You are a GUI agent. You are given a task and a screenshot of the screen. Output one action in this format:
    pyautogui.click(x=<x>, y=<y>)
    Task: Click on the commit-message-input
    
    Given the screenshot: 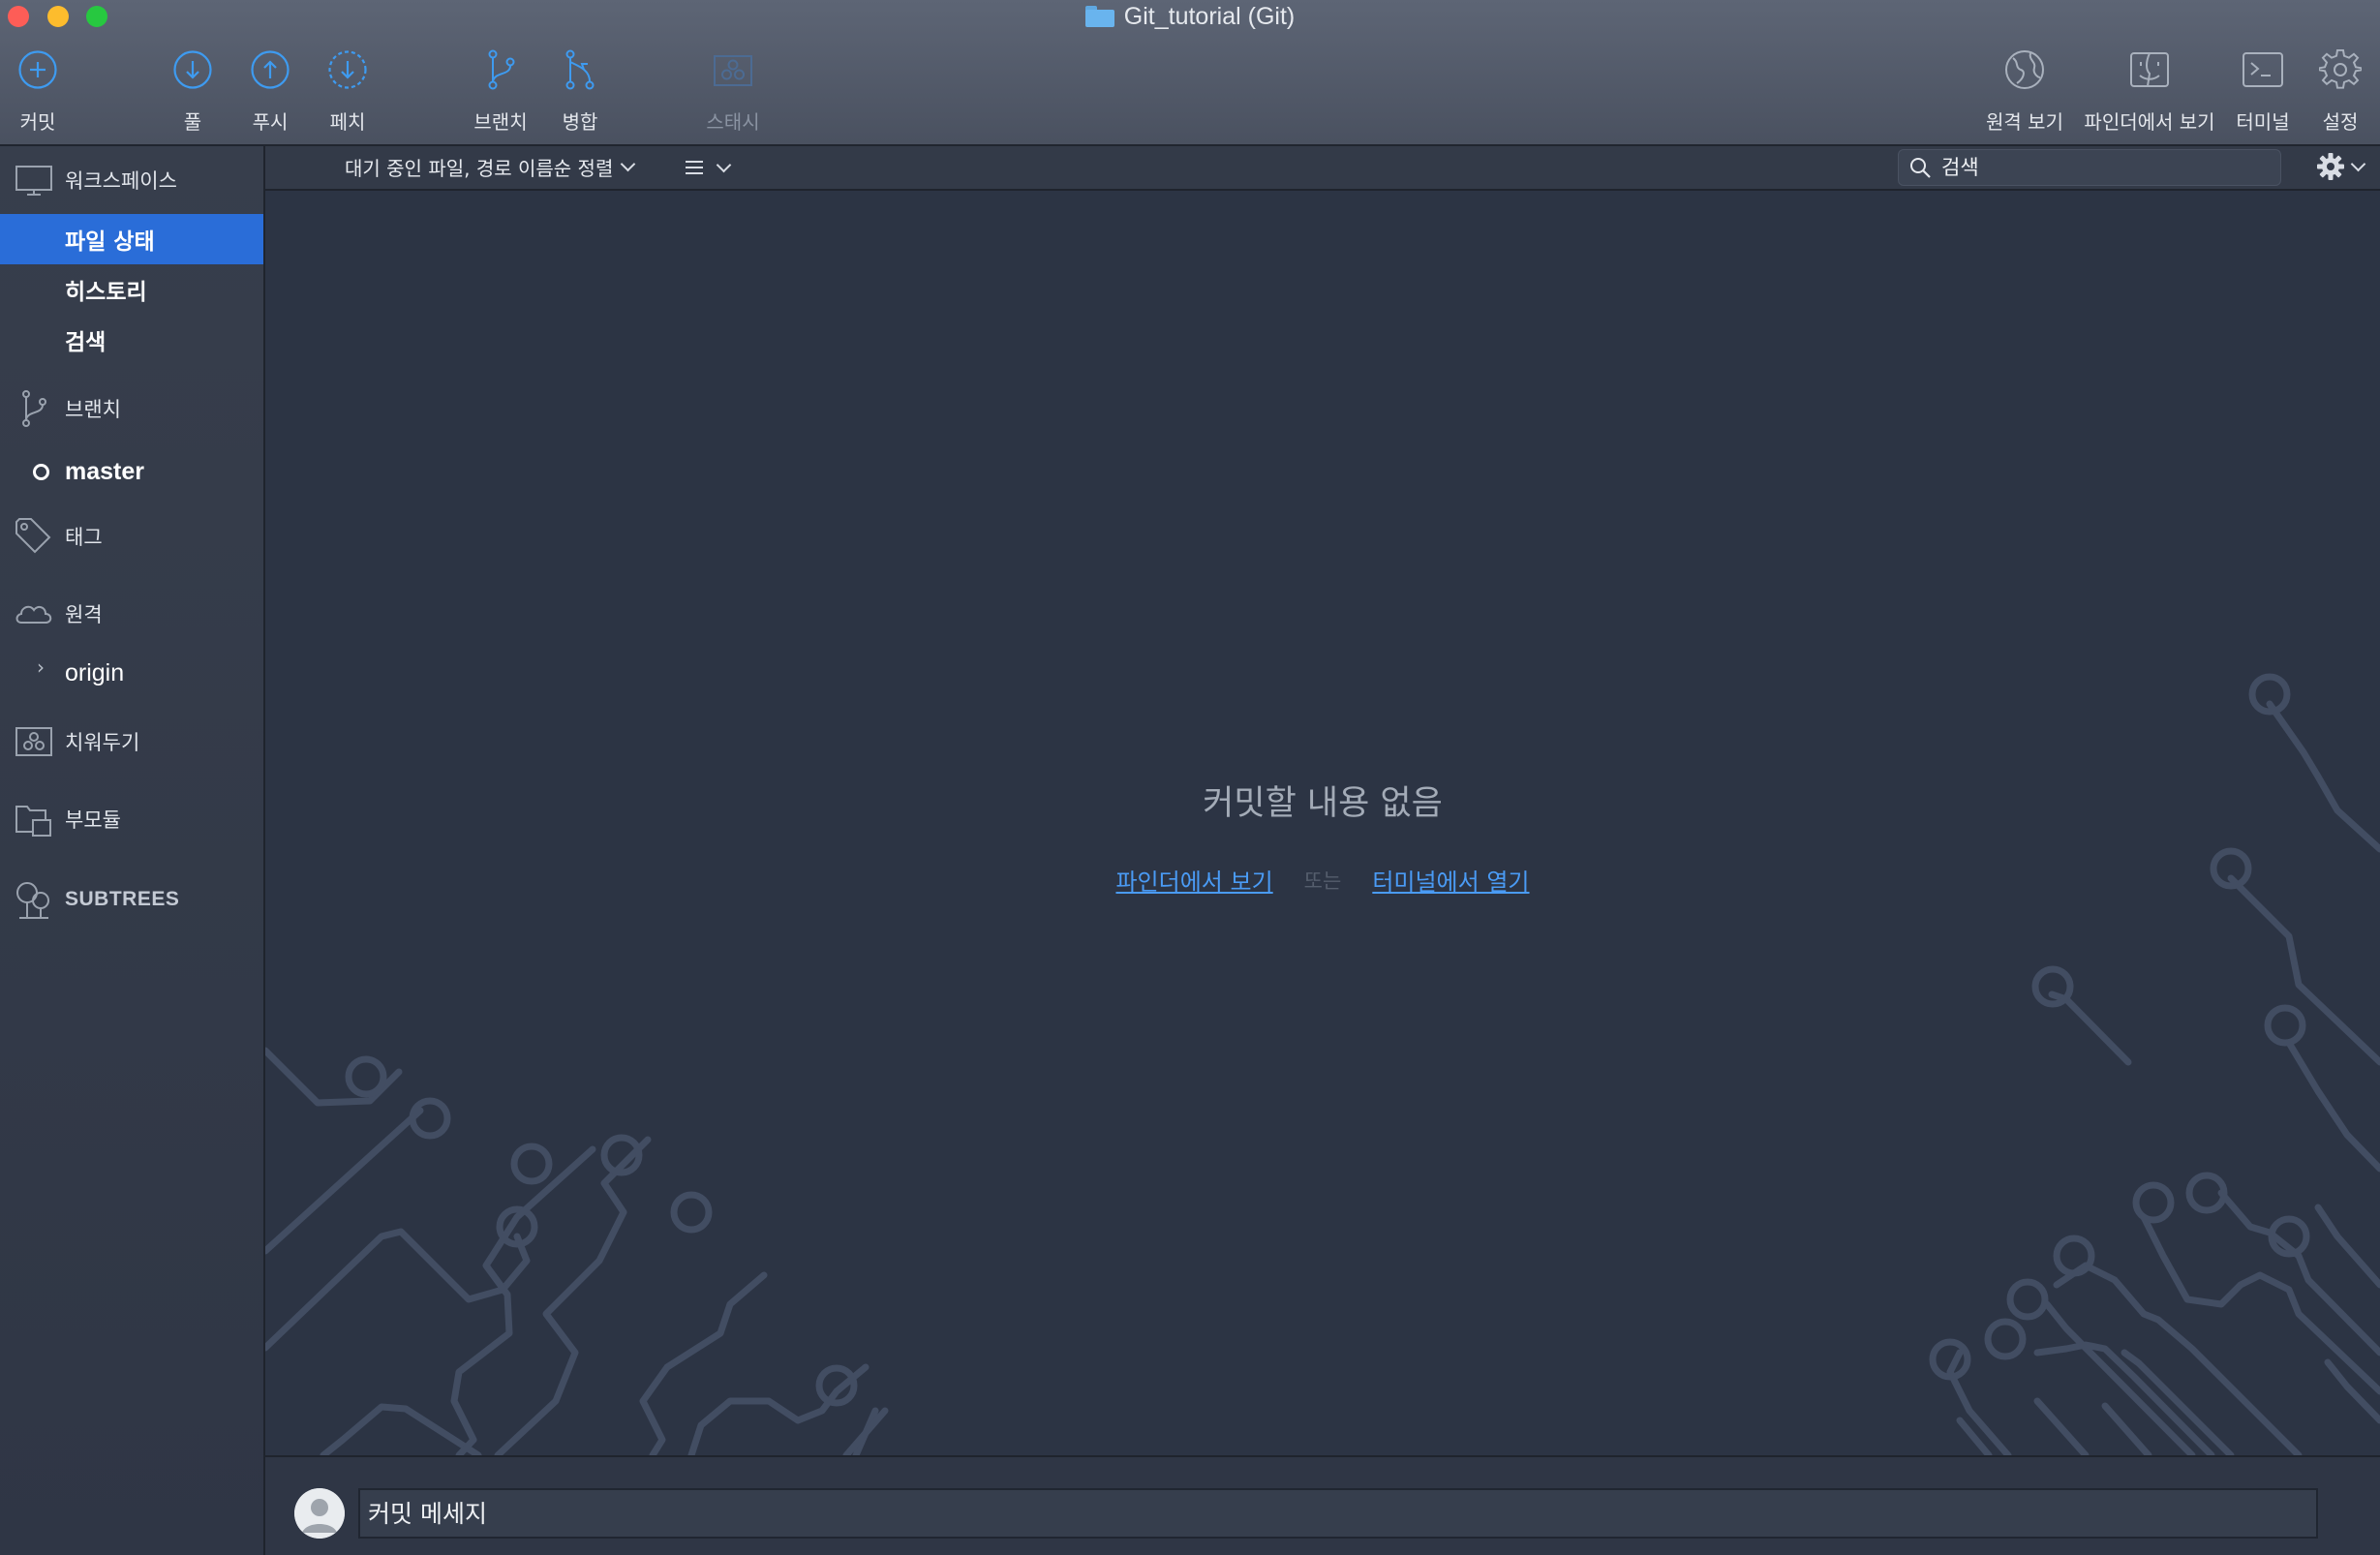 What is the action you would take?
    pyautogui.click(x=1338, y=1513)
    